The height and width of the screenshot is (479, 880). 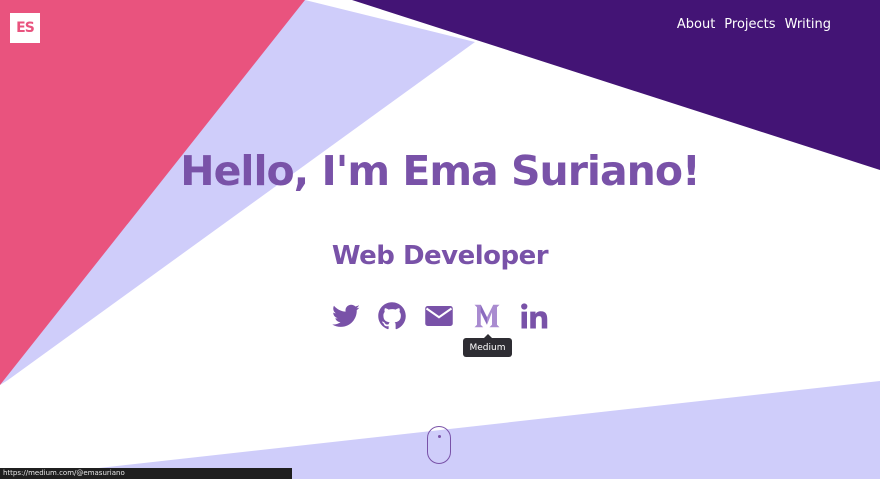 I want to click on linkedin-icon, so click(x=534, y=316).